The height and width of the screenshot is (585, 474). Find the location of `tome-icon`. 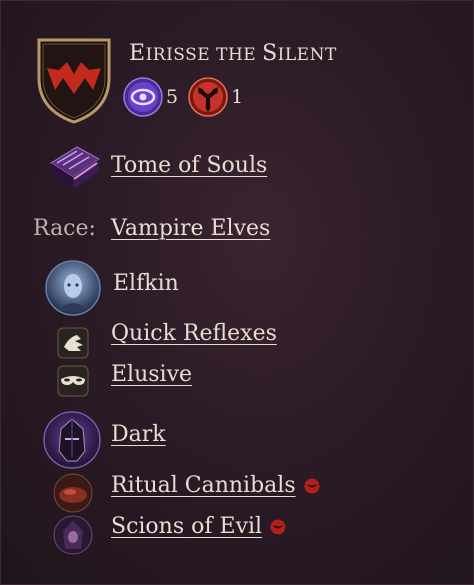

tome-icon is located at coordinates (75, 167).